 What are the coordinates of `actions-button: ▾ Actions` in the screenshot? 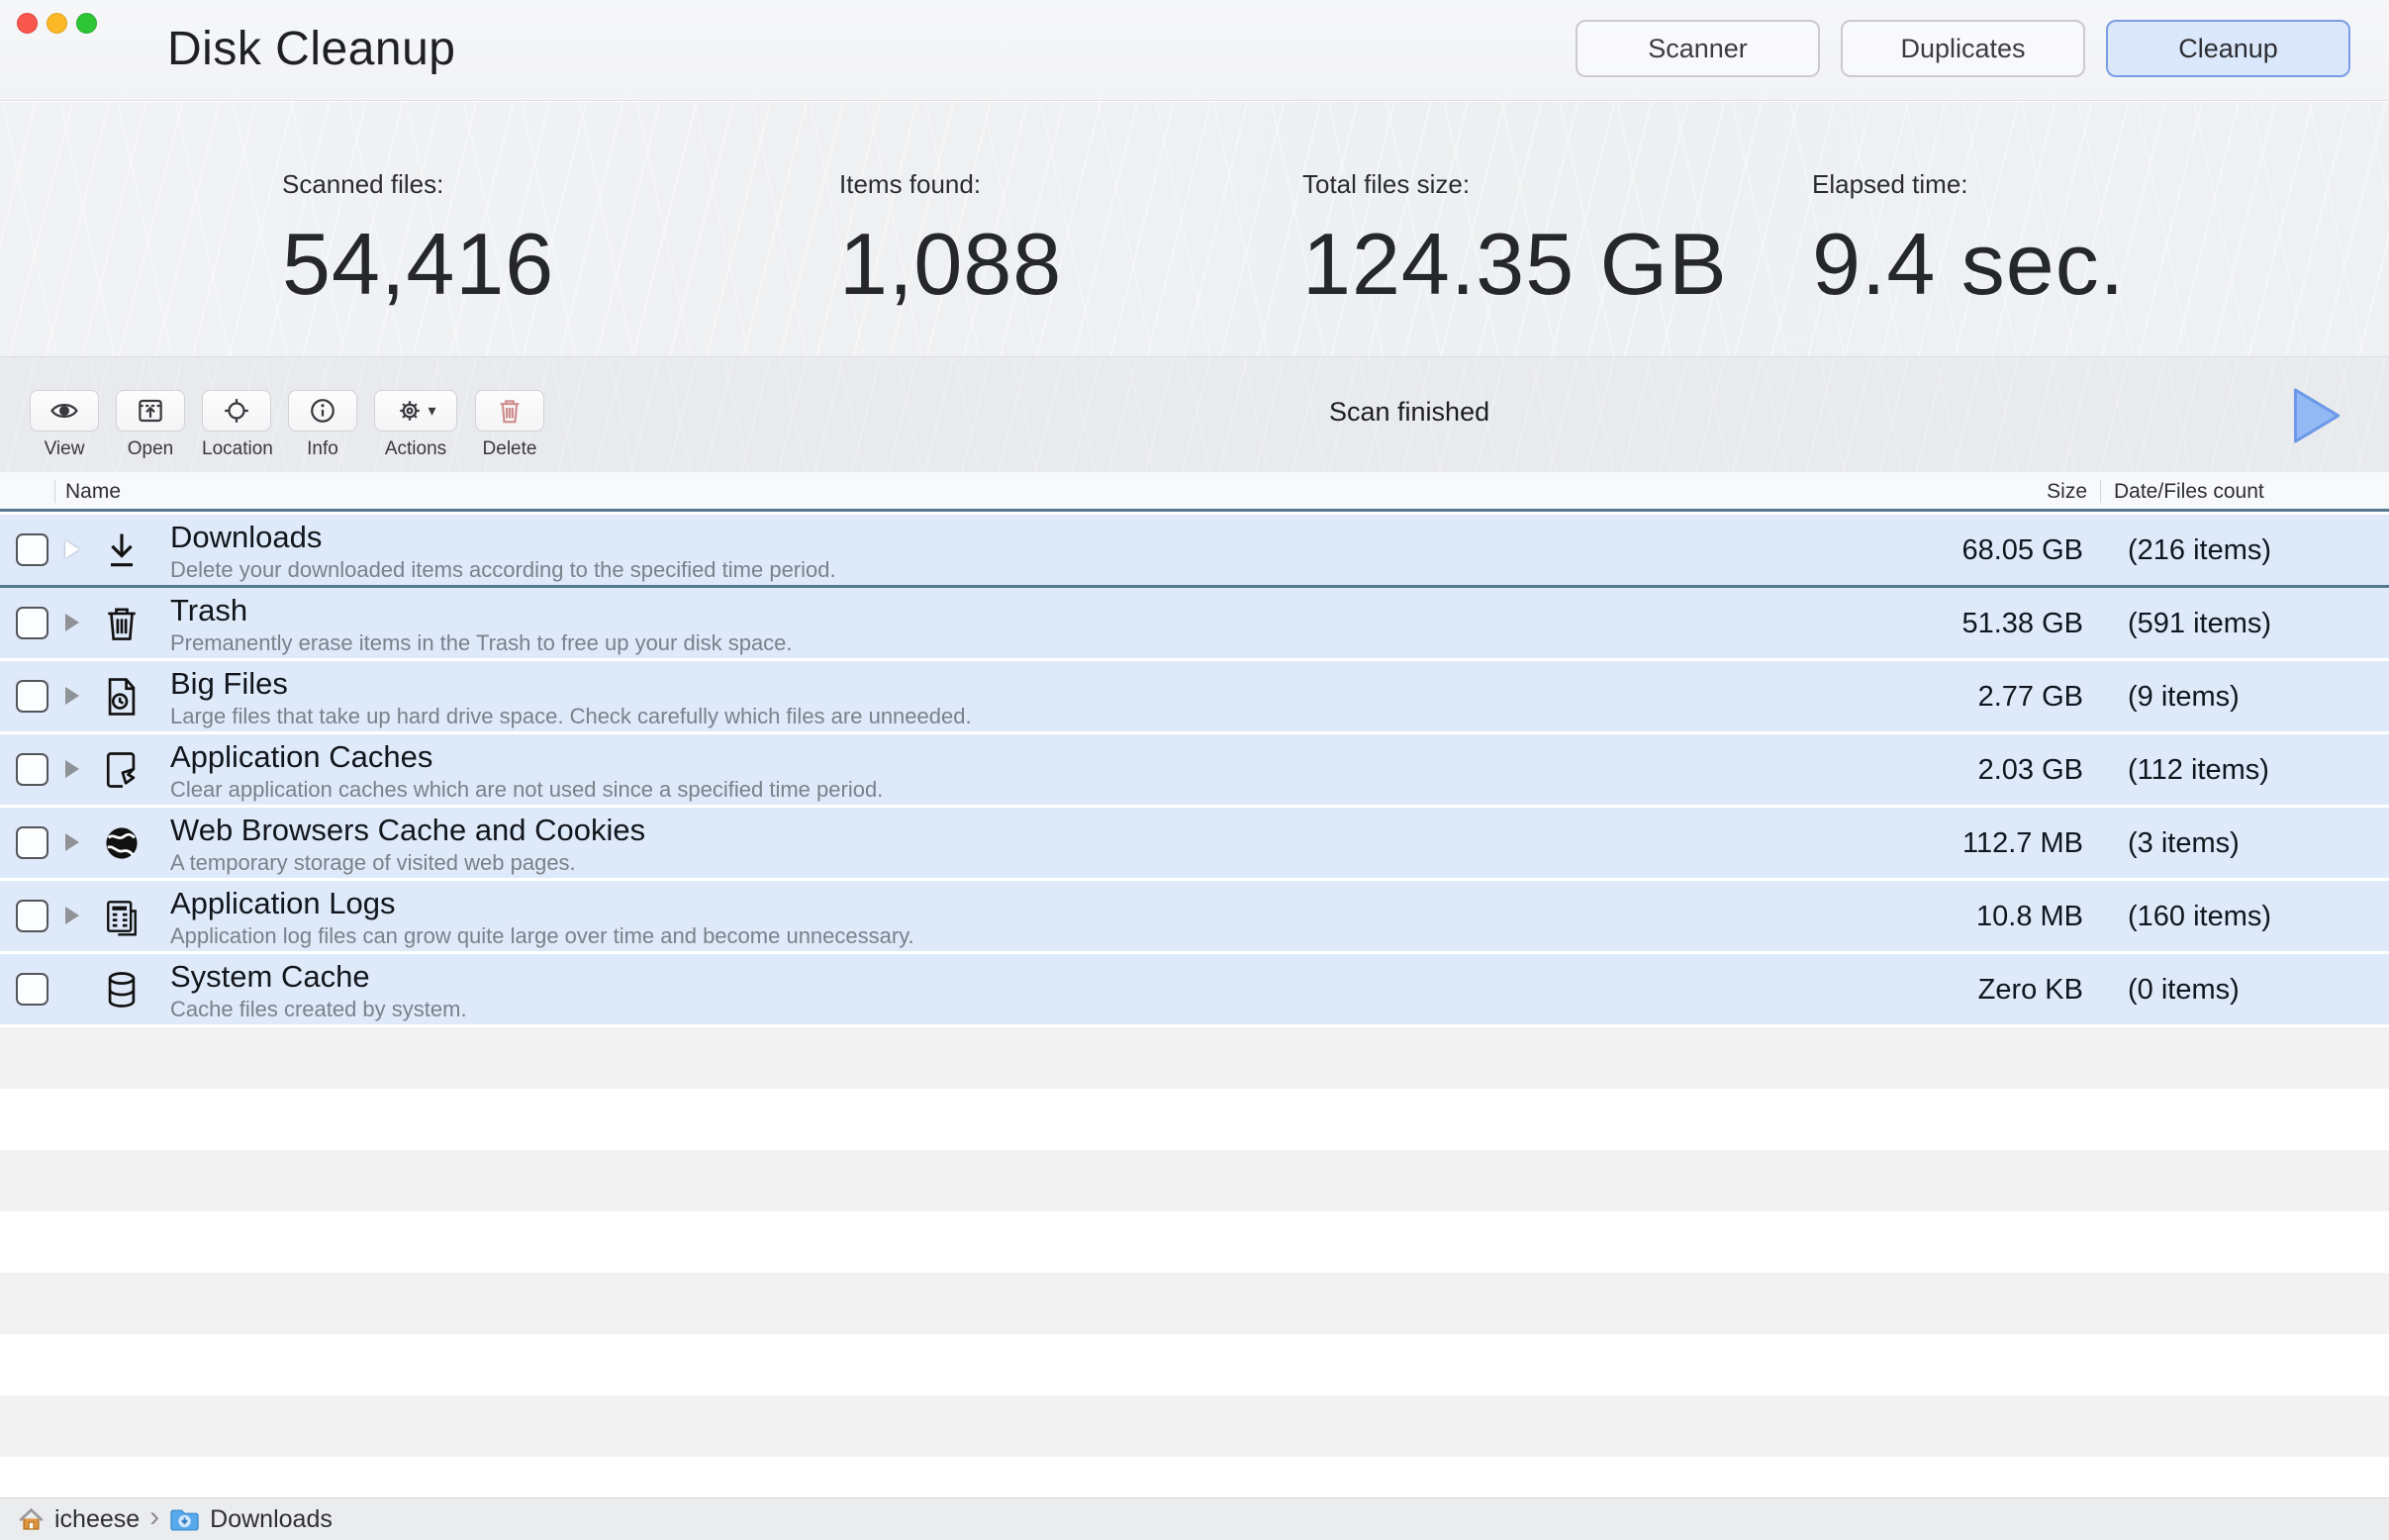 It's located at (415, 425).